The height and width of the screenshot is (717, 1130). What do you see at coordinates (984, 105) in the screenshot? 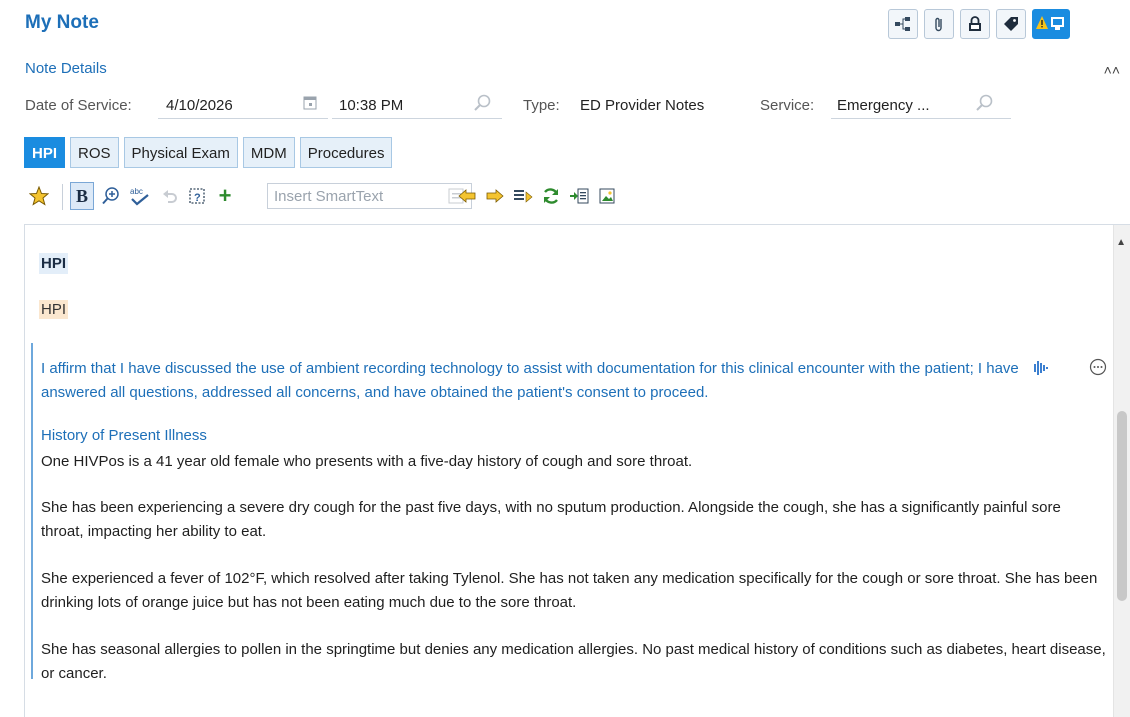
I see `service-search-icon` at bounding box center [984, 105].